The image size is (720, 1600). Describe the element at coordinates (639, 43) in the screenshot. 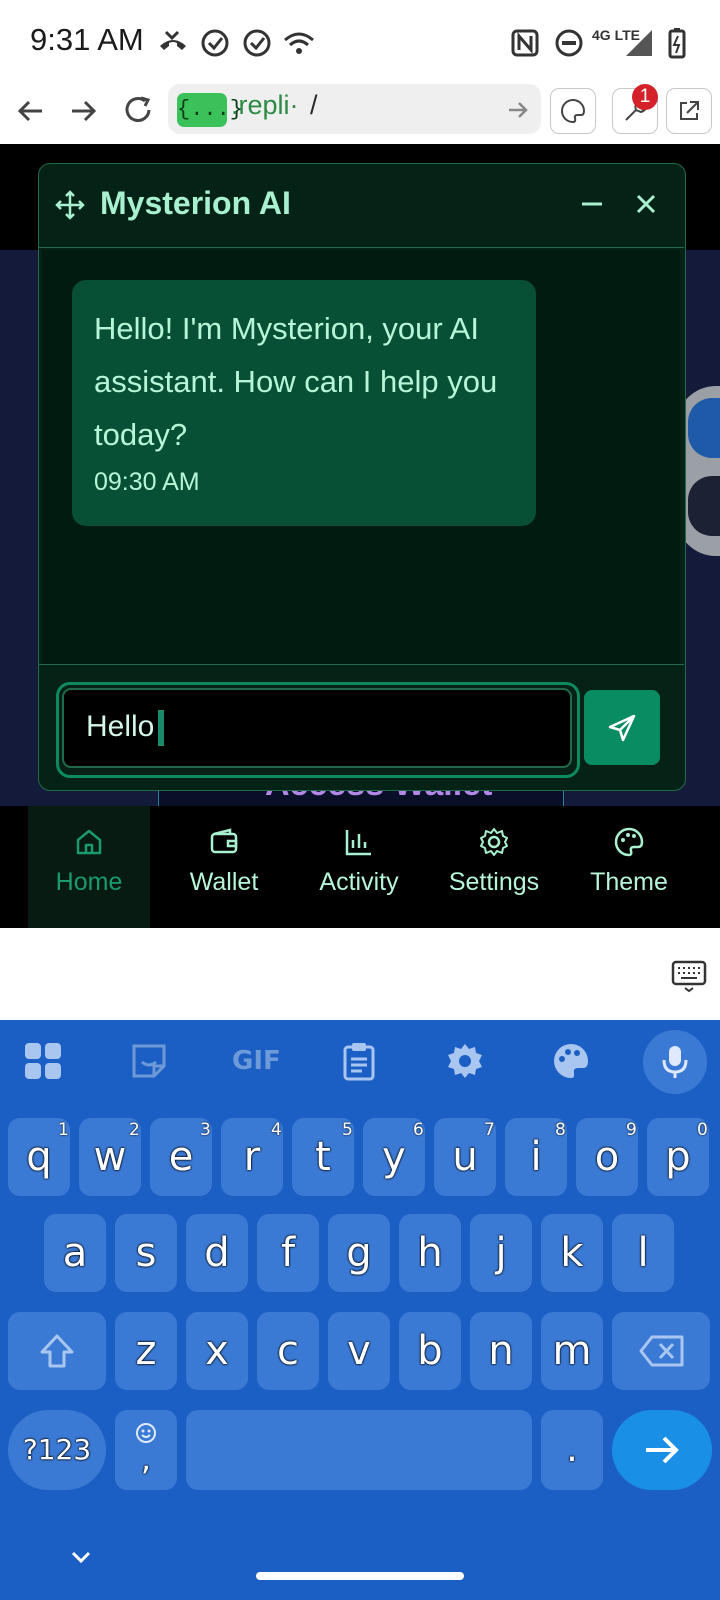

I see `signal-icon` at that location.